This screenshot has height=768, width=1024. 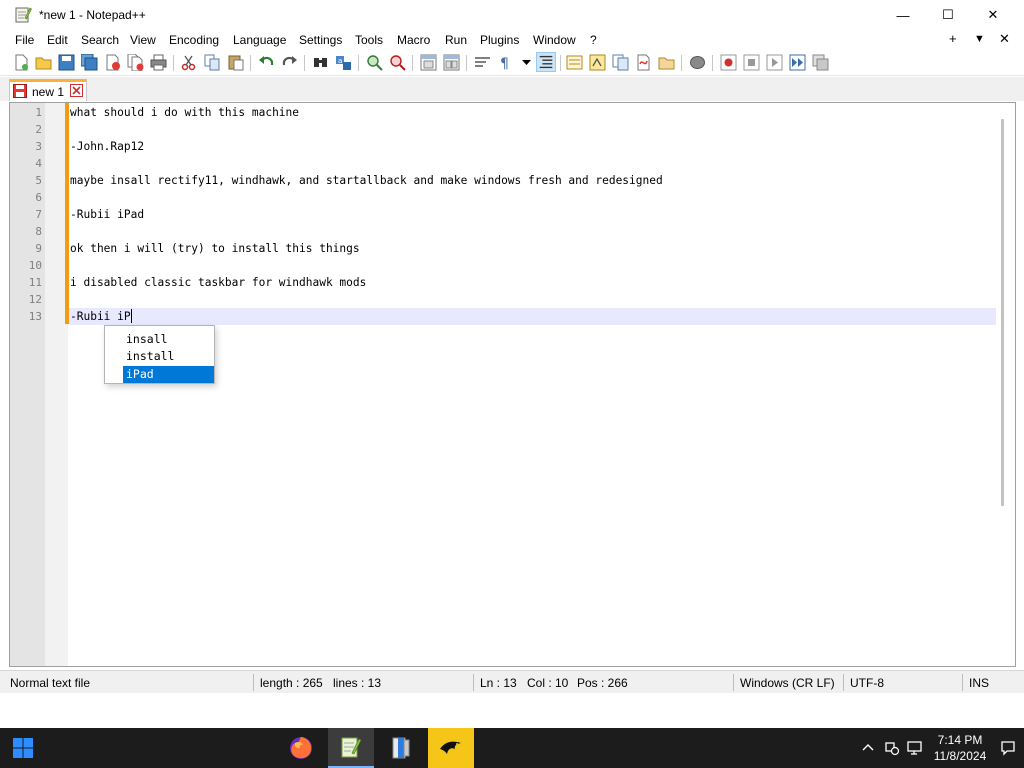 I want to click on menu-edit: Edit, so click(x=57, y=40).